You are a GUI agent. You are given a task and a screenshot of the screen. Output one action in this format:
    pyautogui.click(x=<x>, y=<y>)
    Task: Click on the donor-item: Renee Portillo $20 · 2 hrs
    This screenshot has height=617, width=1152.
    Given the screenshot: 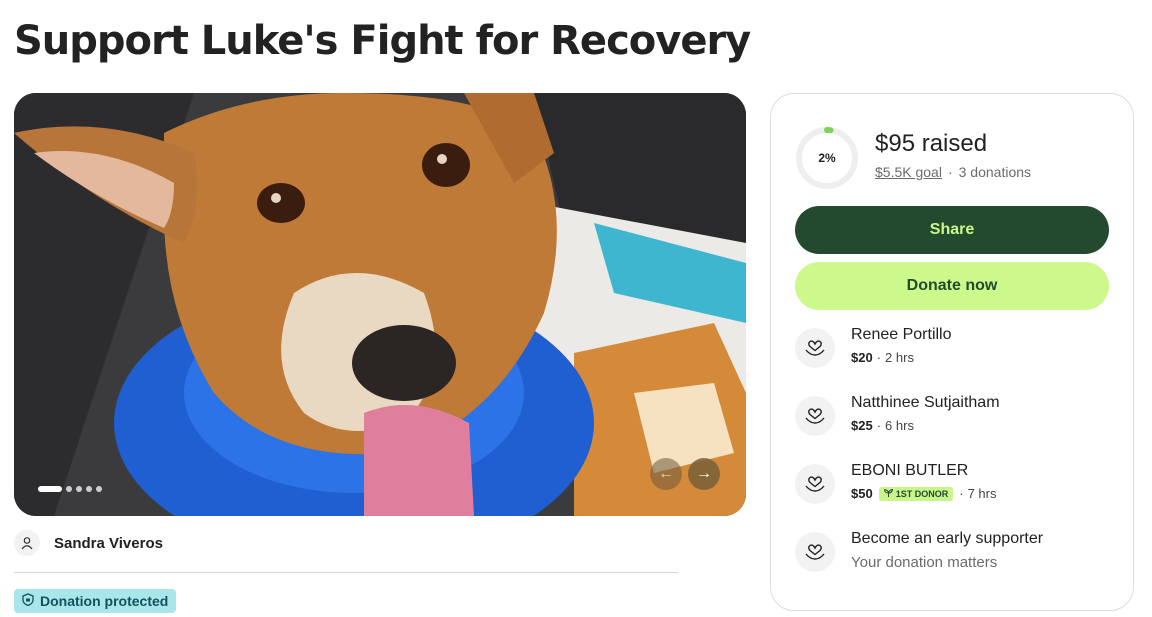 What is the action you would take?
    pyautogui.click(x=952, y=350)
    